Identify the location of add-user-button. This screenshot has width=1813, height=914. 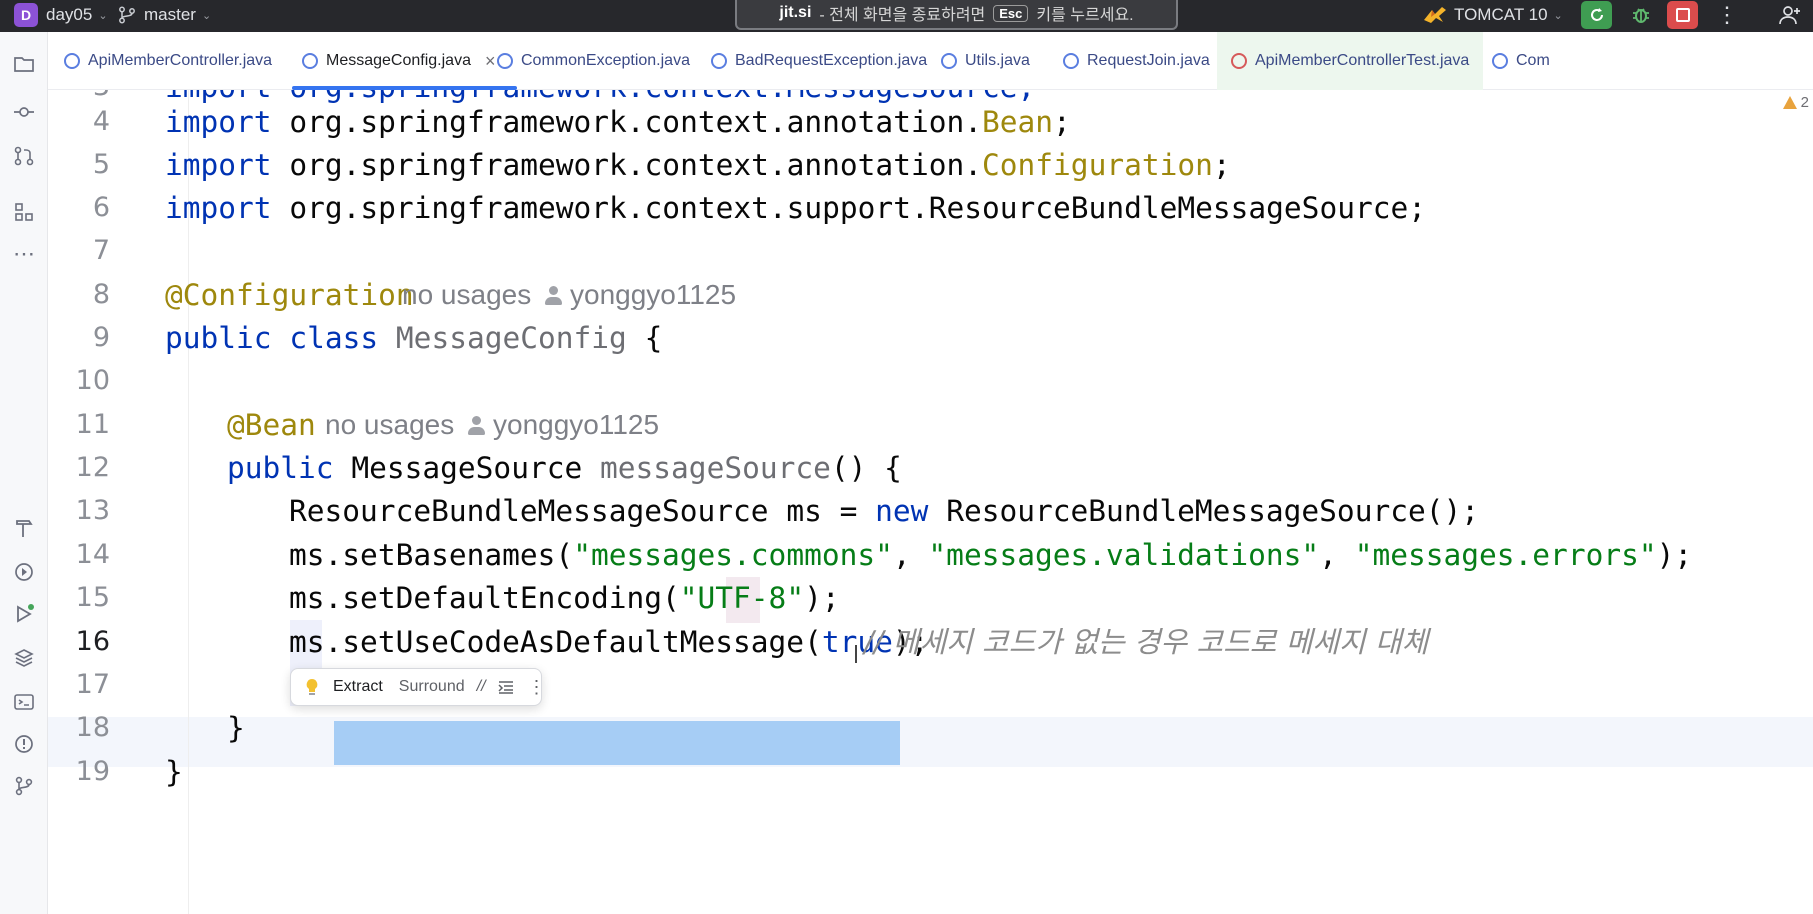
(1790, 15).